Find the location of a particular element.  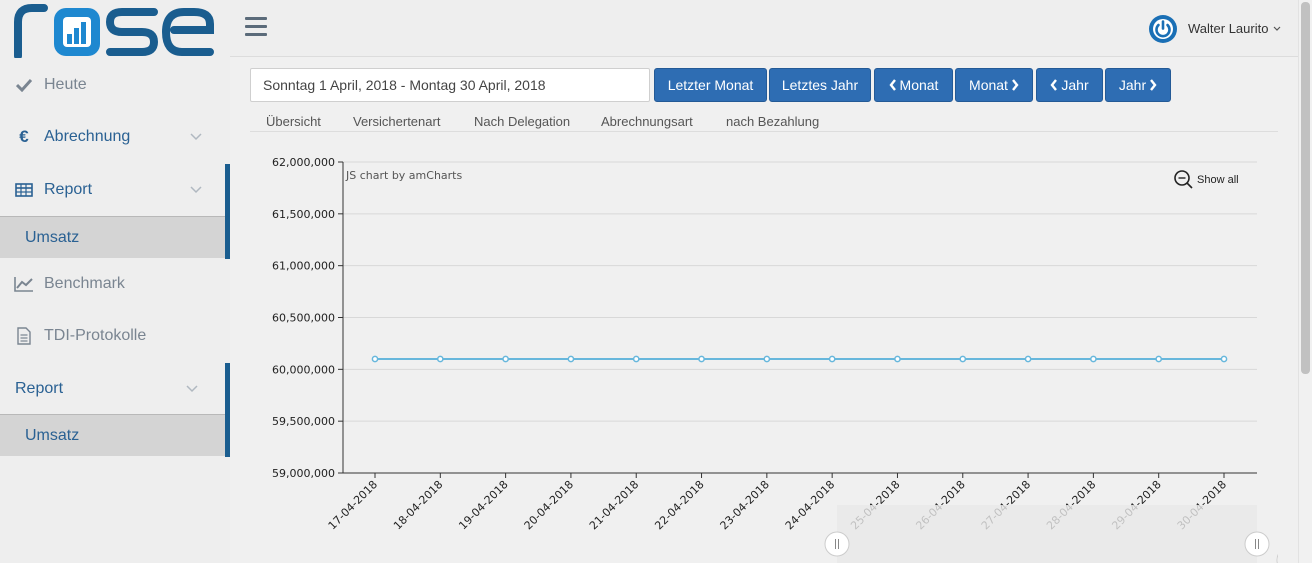

button-label: Letzter Monat is located at coordinates (710, 85).